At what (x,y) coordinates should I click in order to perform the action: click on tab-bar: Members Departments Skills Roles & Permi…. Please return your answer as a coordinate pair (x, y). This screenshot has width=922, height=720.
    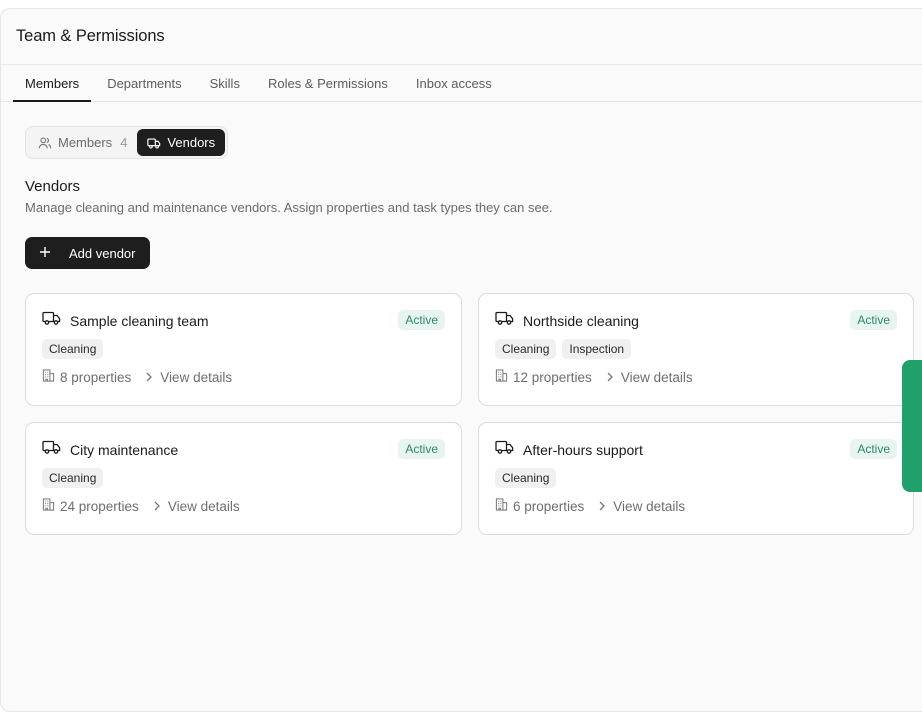
    Looking at the image, I should click on (461, 83).